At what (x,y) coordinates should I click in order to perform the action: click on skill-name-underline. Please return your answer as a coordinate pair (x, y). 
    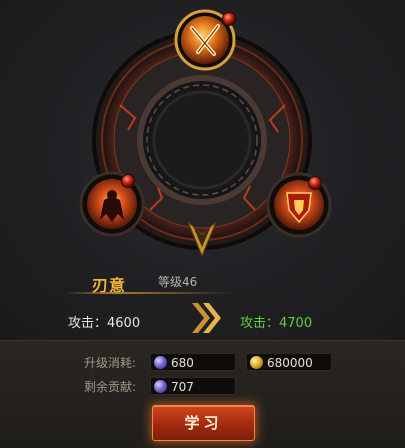
    Looking at the image, I should click on (149, 293).